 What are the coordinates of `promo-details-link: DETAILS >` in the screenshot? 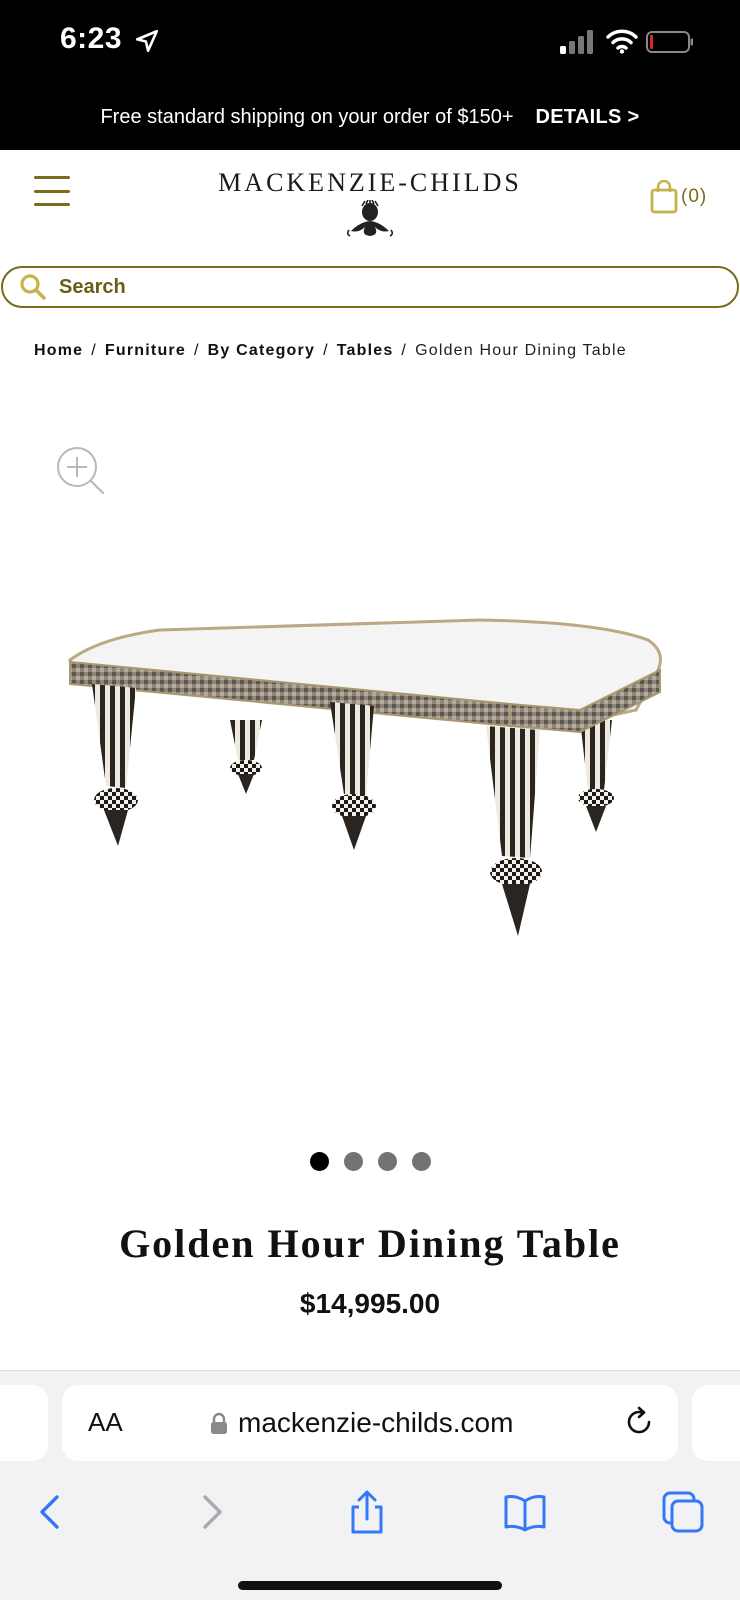 It's located at (588, 117).